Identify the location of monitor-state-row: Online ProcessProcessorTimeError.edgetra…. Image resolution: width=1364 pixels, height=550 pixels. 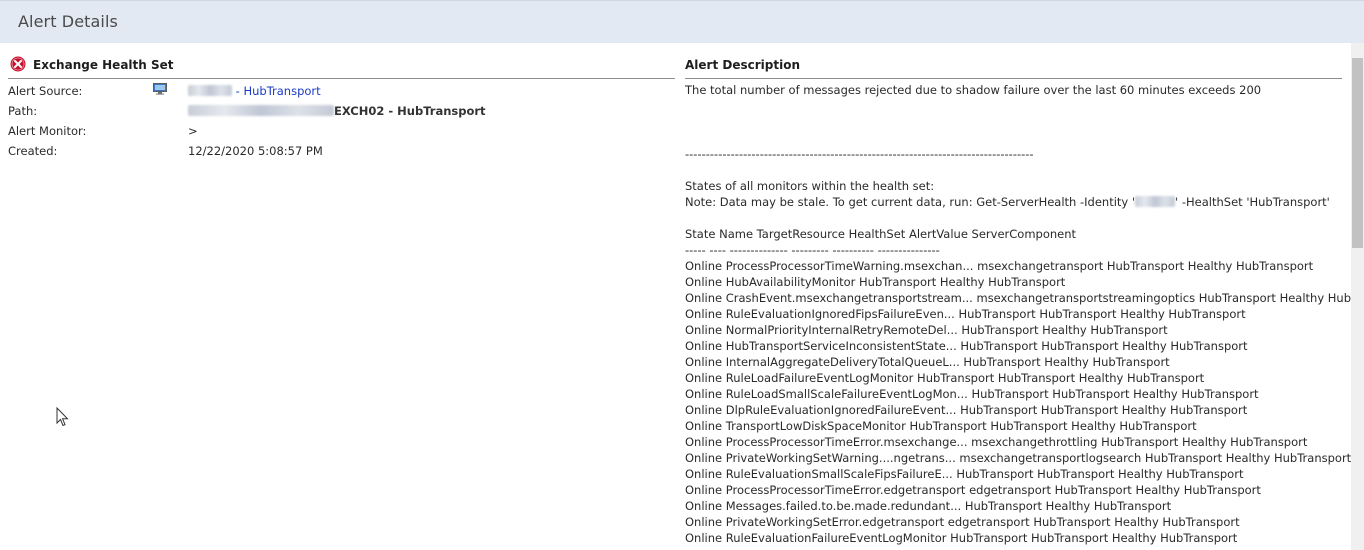
(973, 490).